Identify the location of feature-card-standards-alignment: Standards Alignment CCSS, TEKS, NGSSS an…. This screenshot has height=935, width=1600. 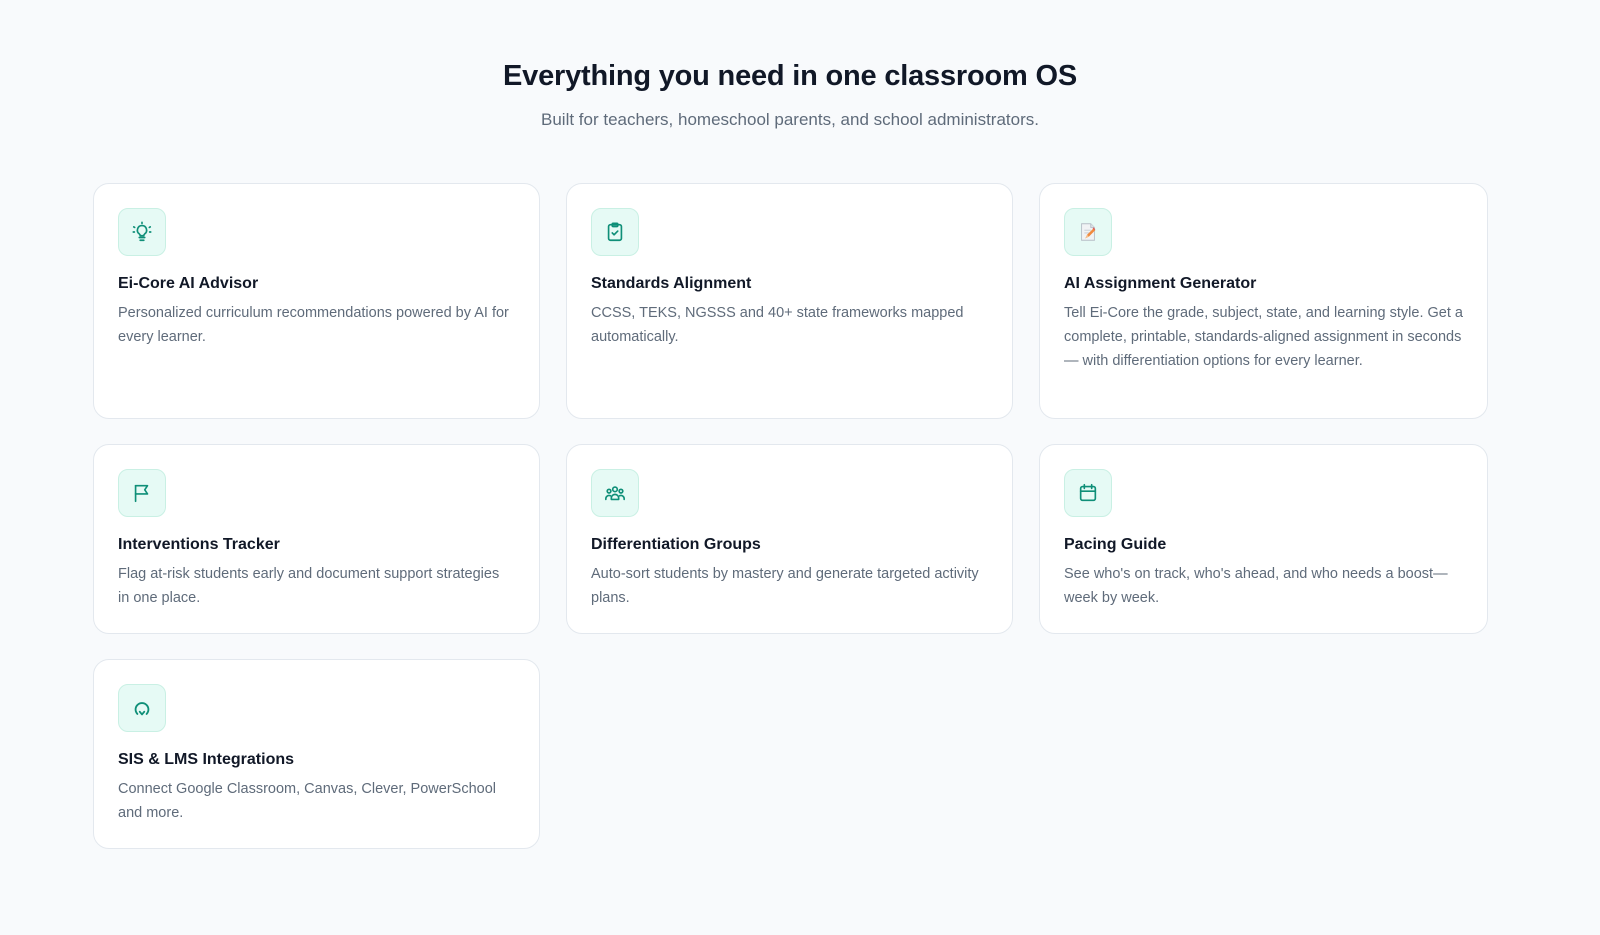
(789, 301).